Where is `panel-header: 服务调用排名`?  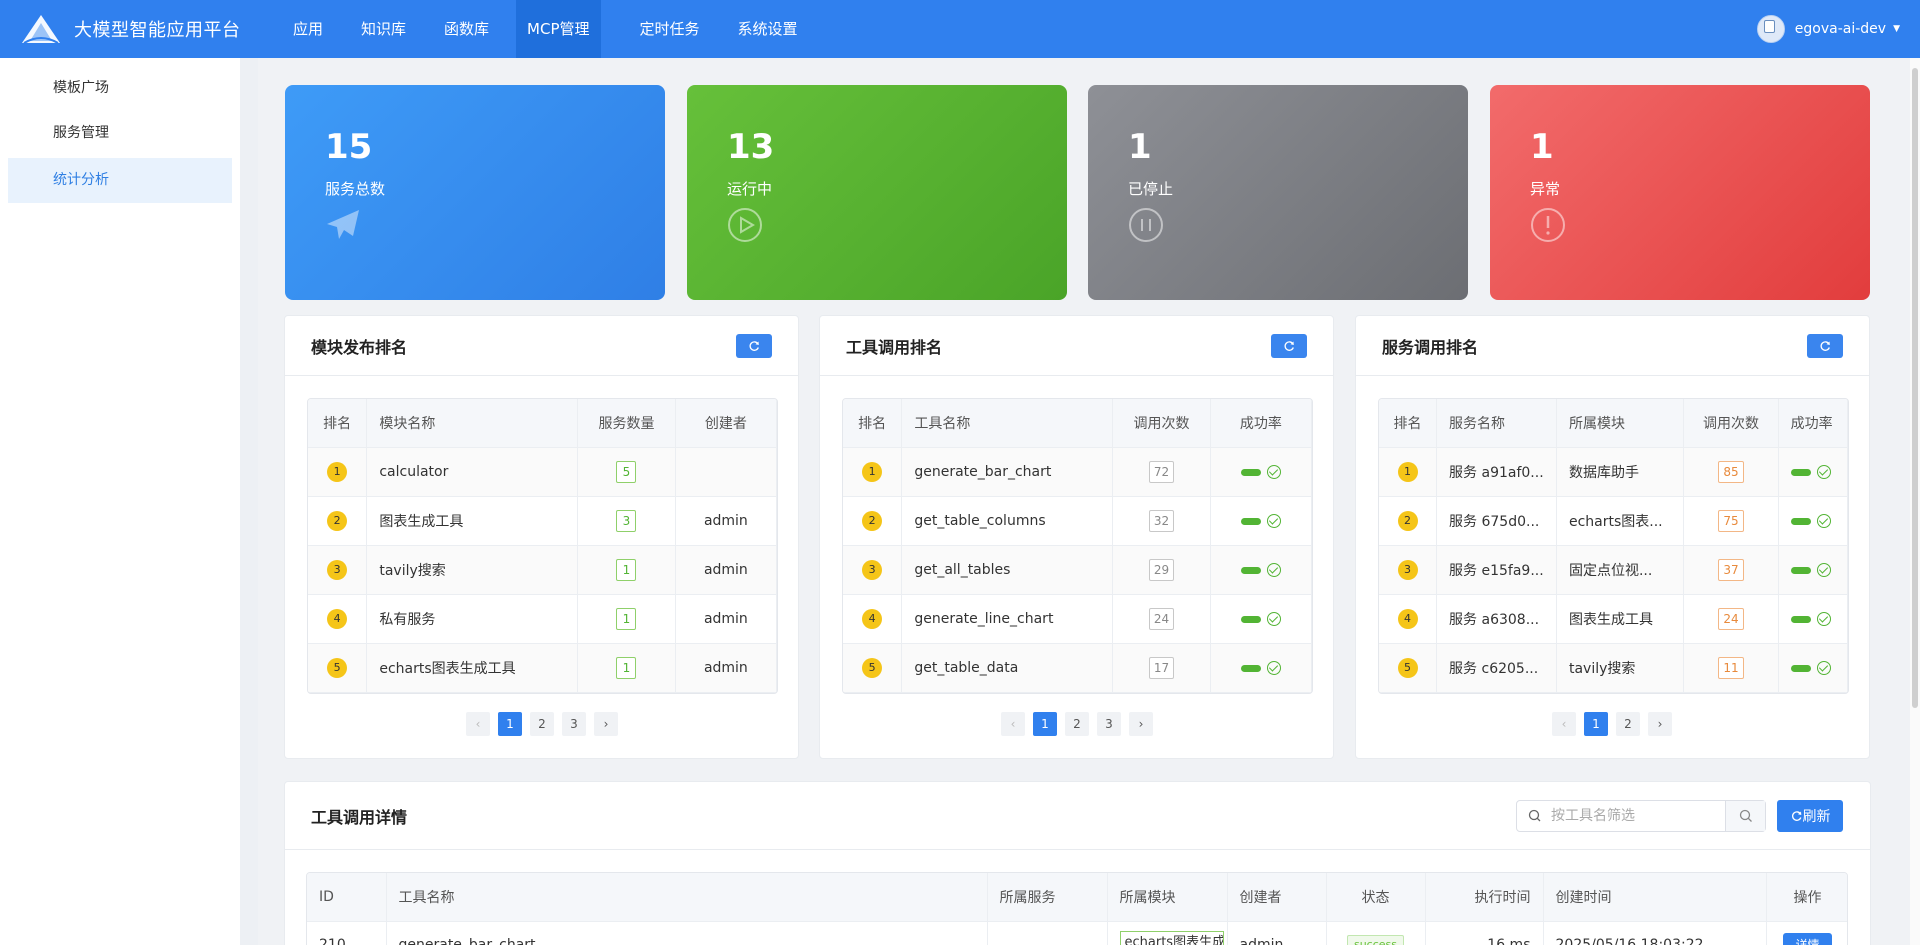 panel-header: 服务调用排名 is located at coordinates (1612, 346).